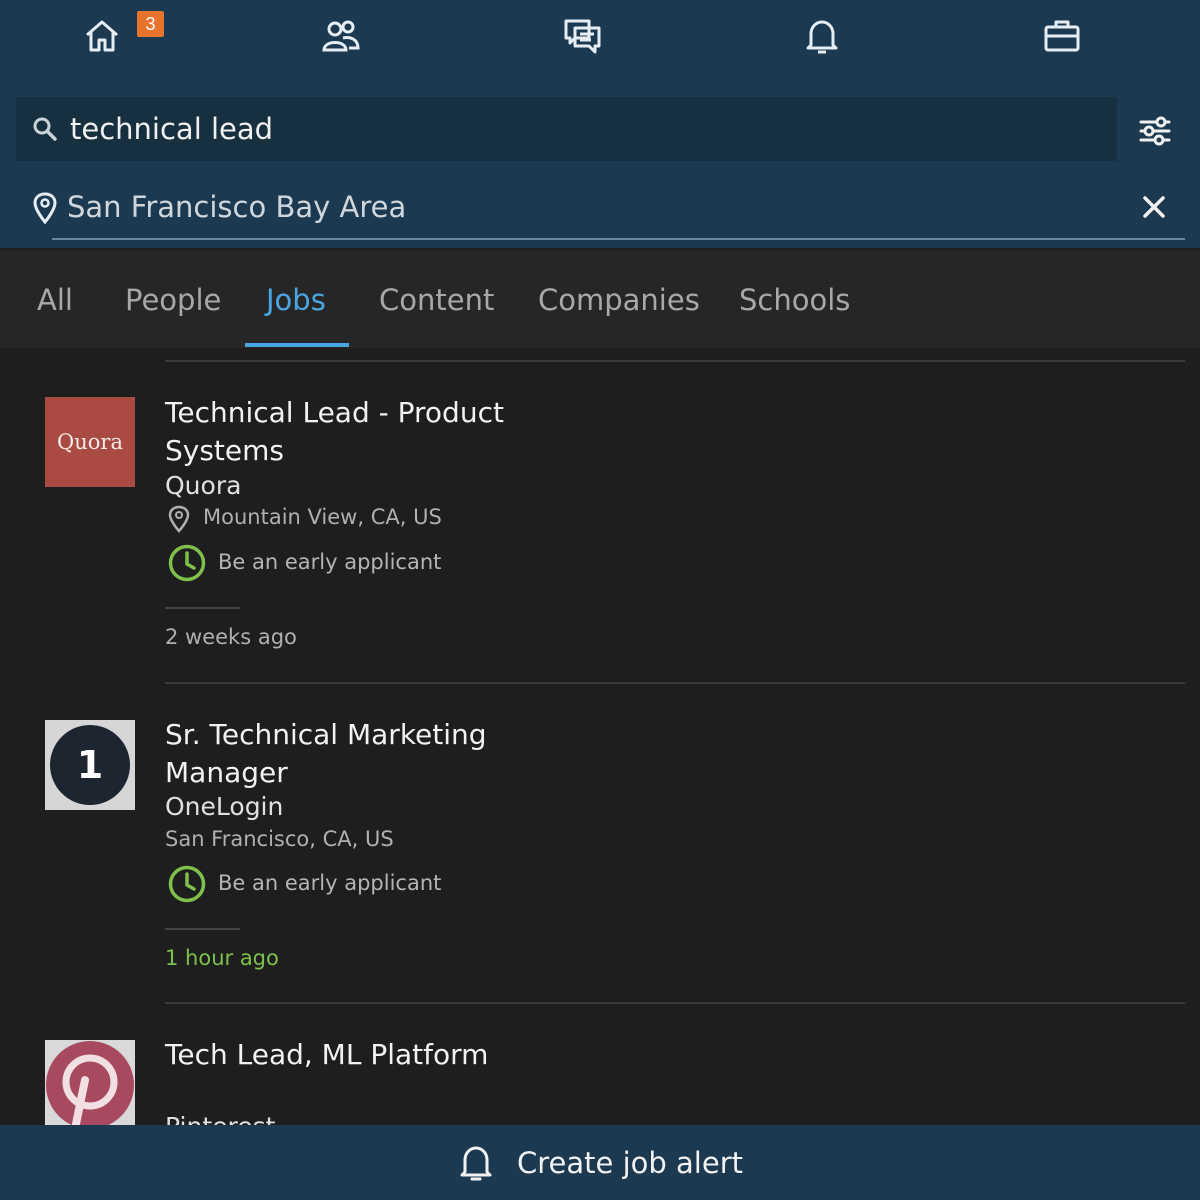 The height and width of the screenshot is (1200, 1200). Describe the element at coordinates (630, 1162) in the screenshot. I see `create-job-alert-label: Create job alert` at that location.